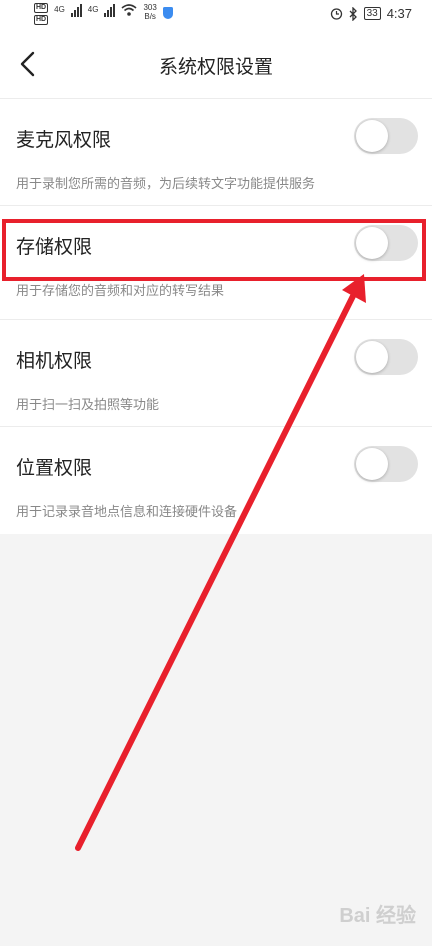 Image resolution: width=432 pixels, height=946 pixels. I want to click on status-bar: HD HD 4G 4G 303 B/s 33 4:37, so click(216, 15).